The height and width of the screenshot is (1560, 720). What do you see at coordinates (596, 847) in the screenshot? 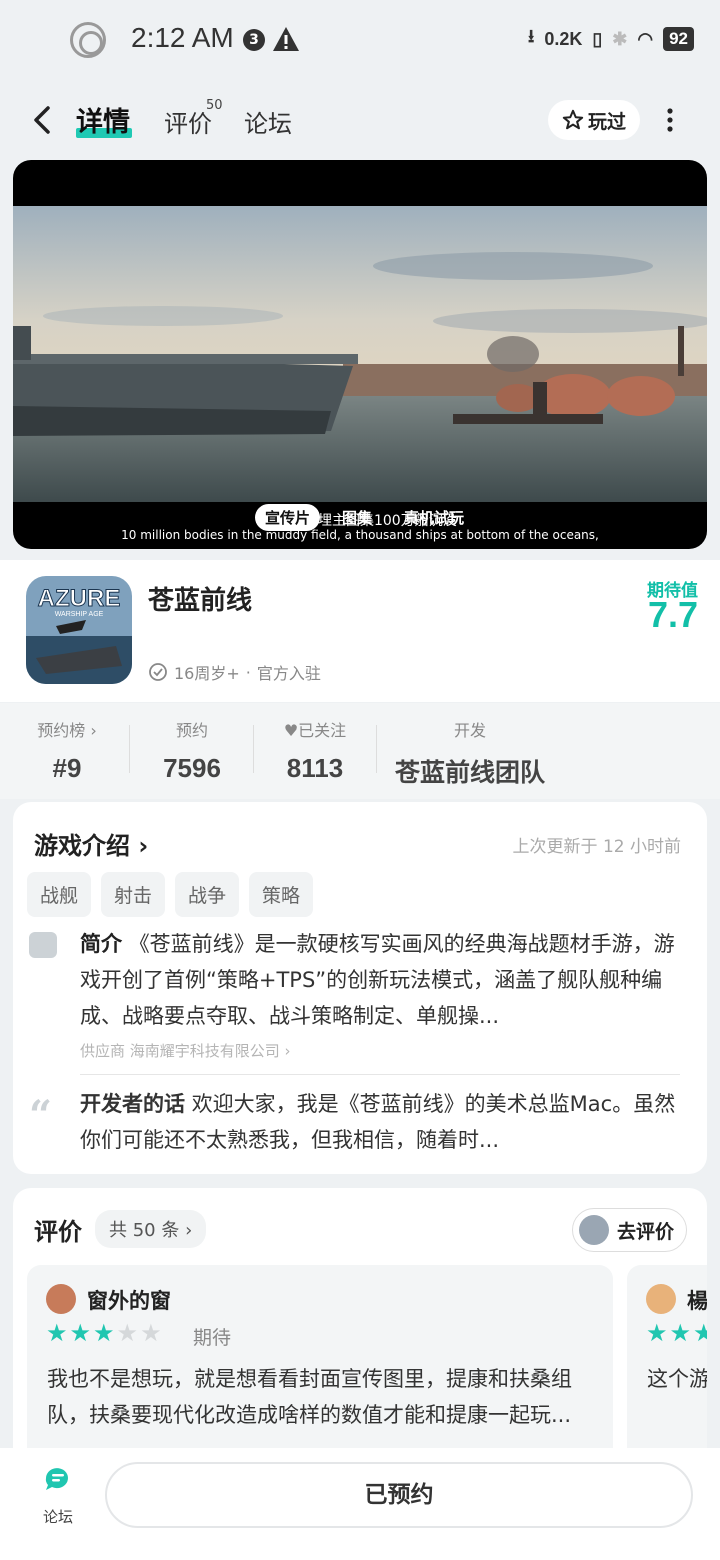
I see `updated-time: 上次更新于 12 小时前` at bounding box center [596, 847].